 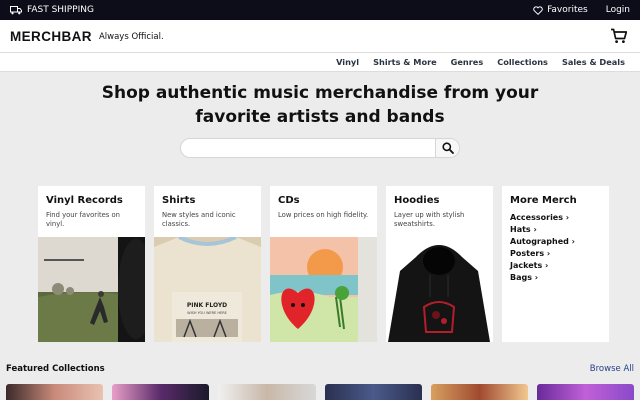 I want to click on top-bar: FAST SHIPPING Favorites Login, so click(x=320, y=10).